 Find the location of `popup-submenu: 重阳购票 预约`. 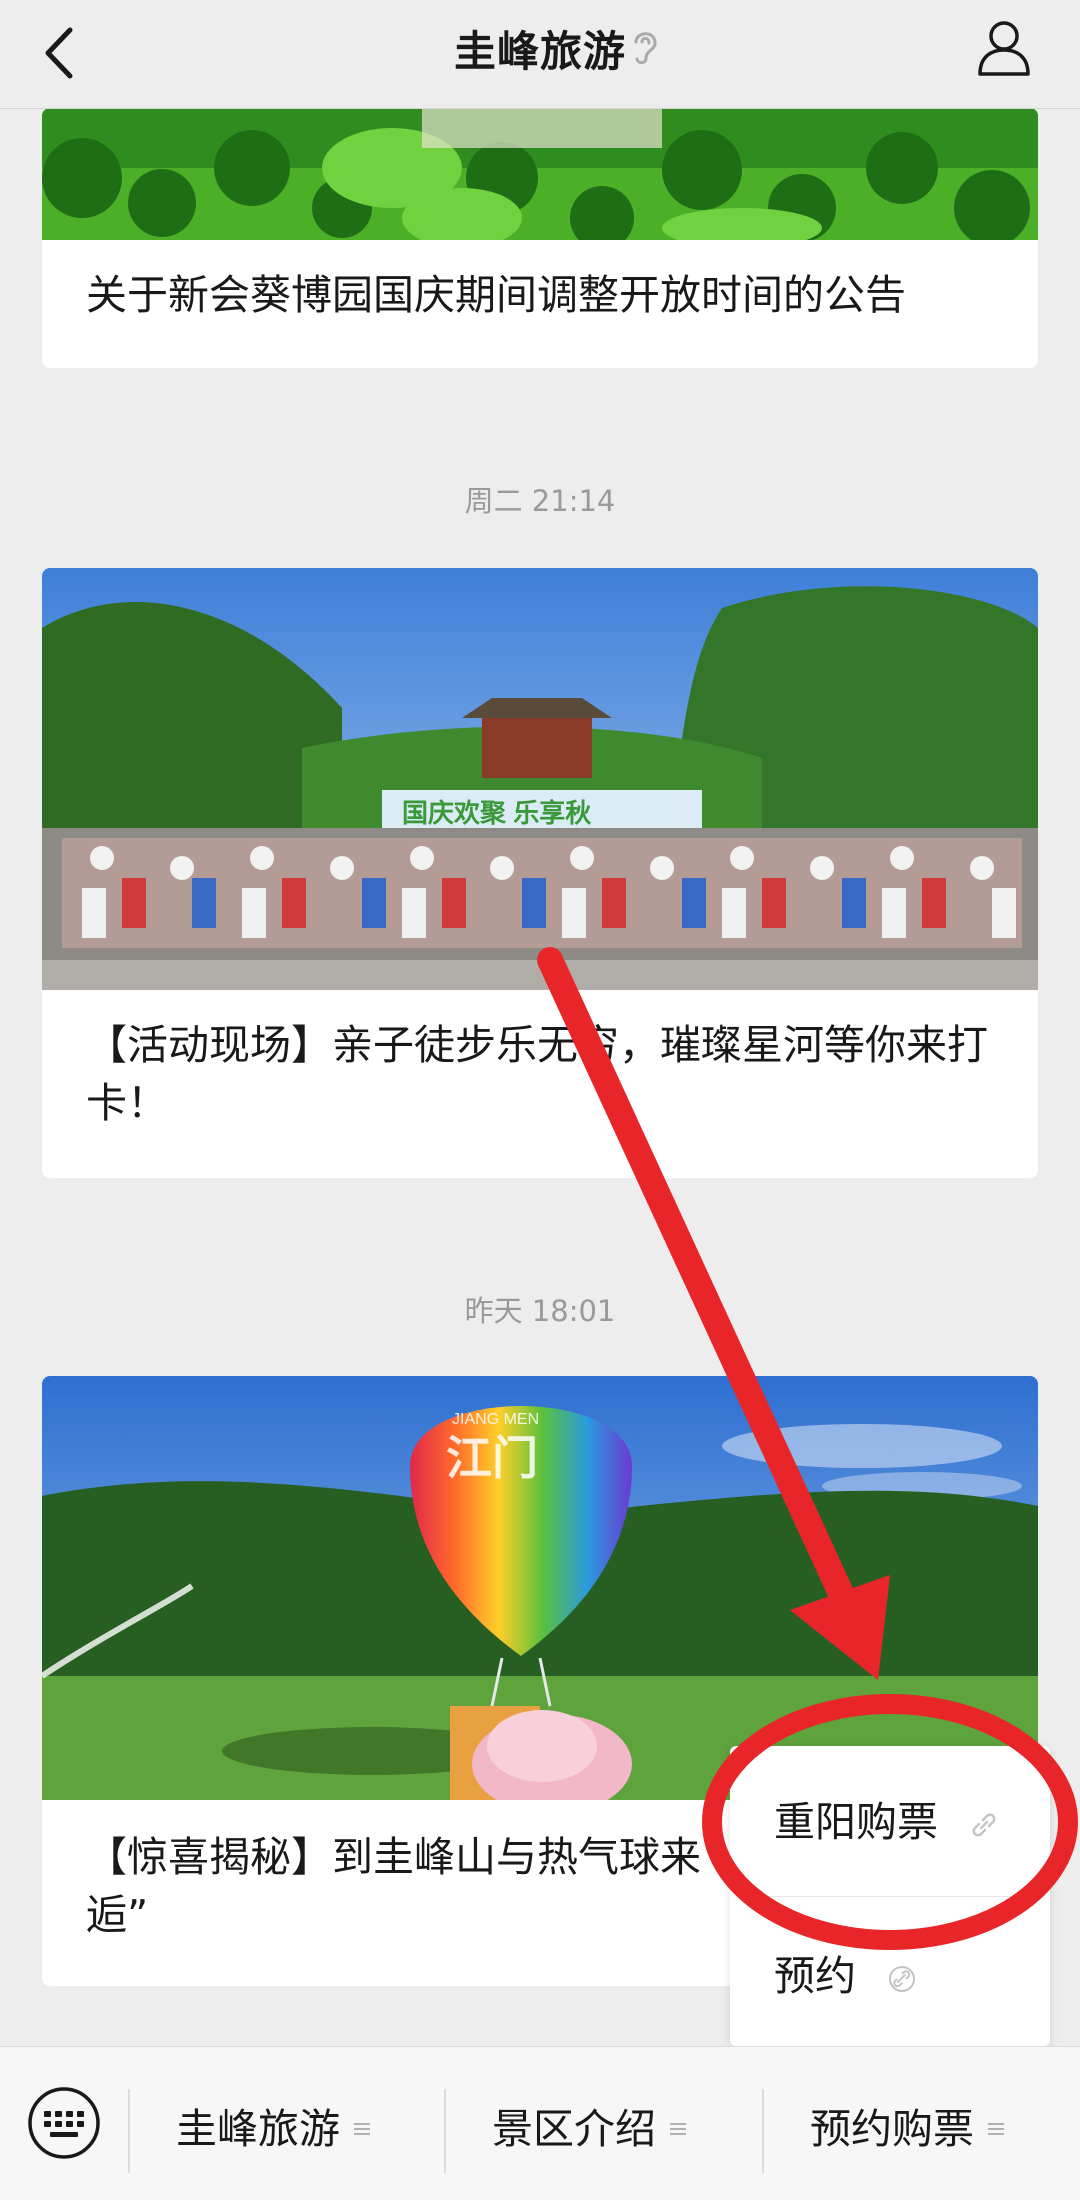

popup-submenu: 重阳购票 预约 is located at coordinates (890, 1896).